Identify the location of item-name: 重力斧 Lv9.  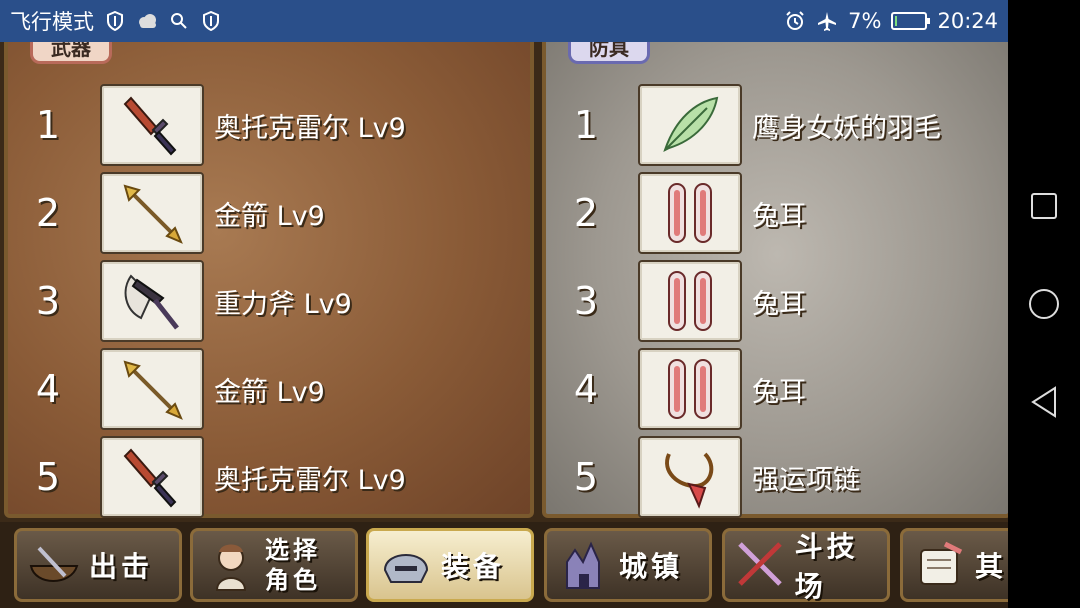
(283, 304).